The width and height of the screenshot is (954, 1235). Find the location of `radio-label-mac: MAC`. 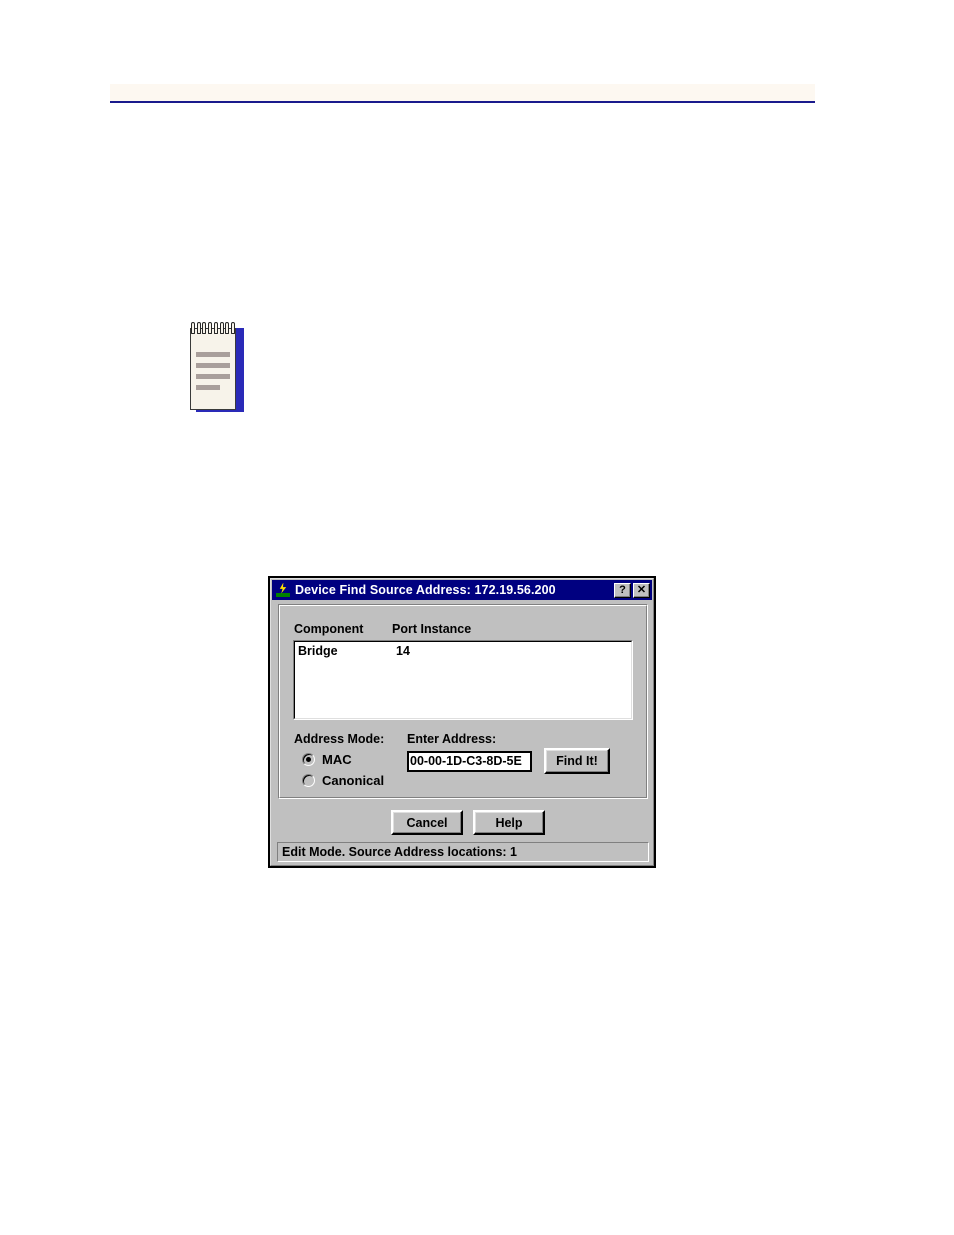

radio-label-mac: MAC is located at coordinates (337, 759).